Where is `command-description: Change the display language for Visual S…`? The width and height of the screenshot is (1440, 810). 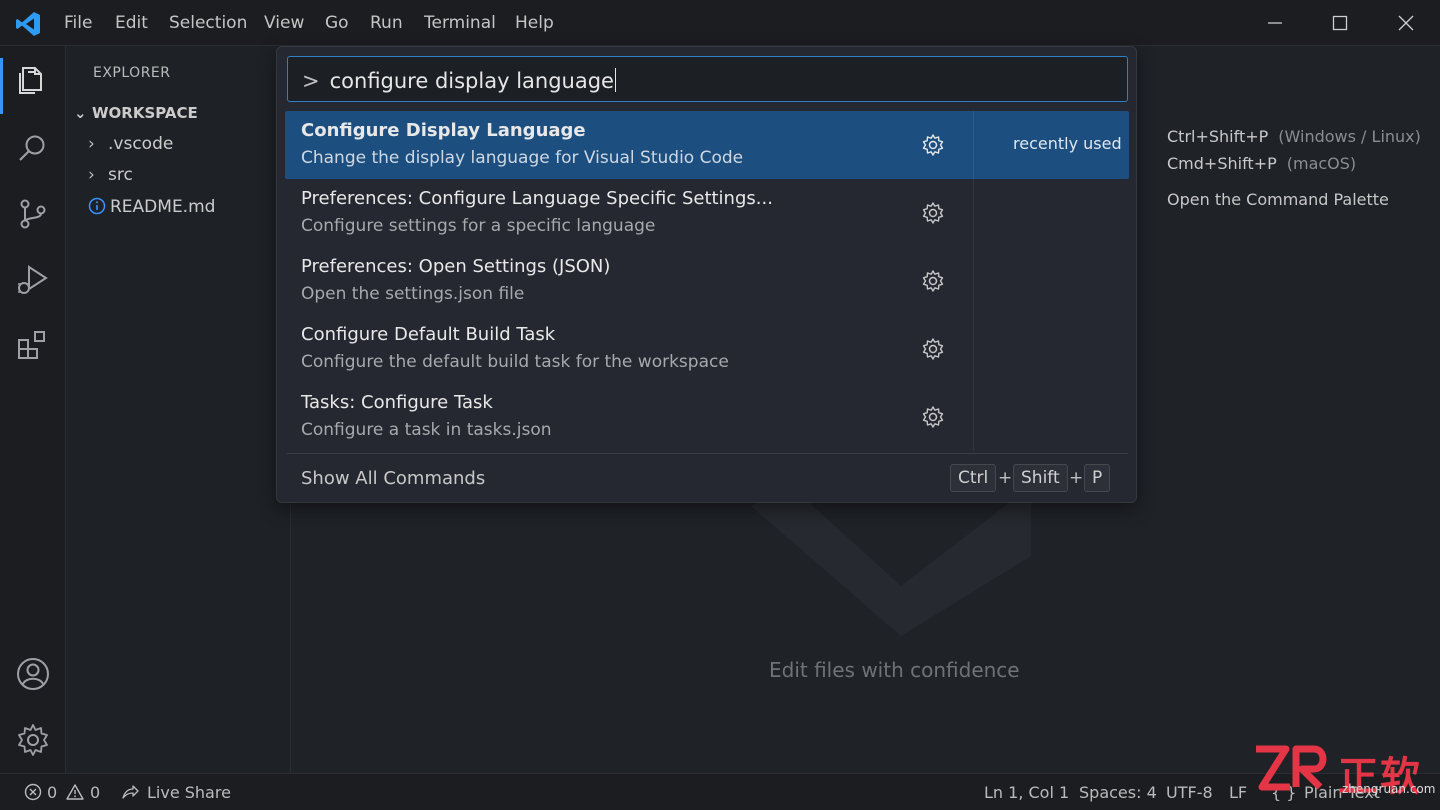
command-description: Change the display language for Visual S… is located at coordinates (522, 158).